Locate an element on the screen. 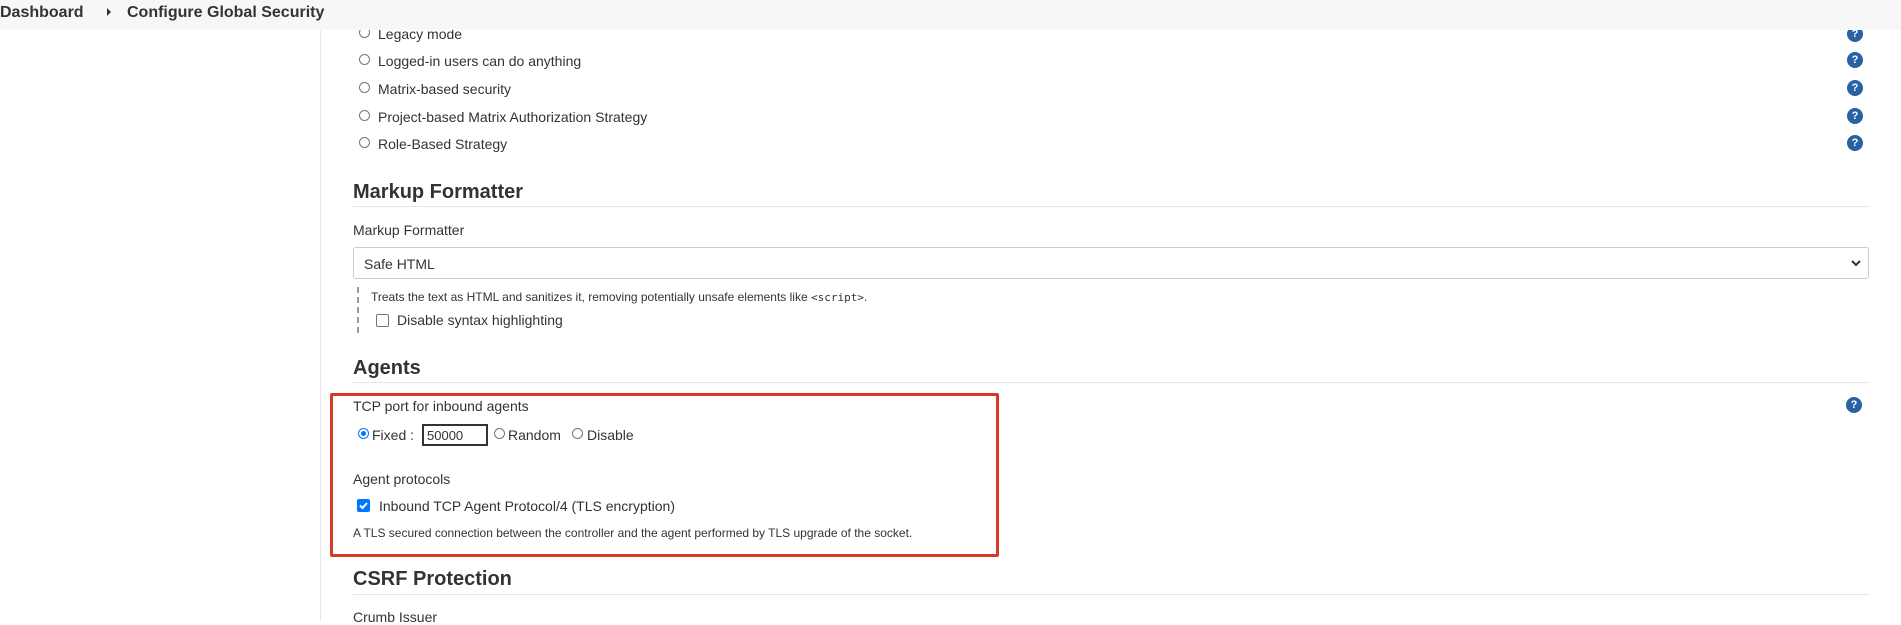 The width and height of the screenshot is (1901, 625). breadcrumb-configure-global-security: Configure Global Security is located at coordinates (225, 13).